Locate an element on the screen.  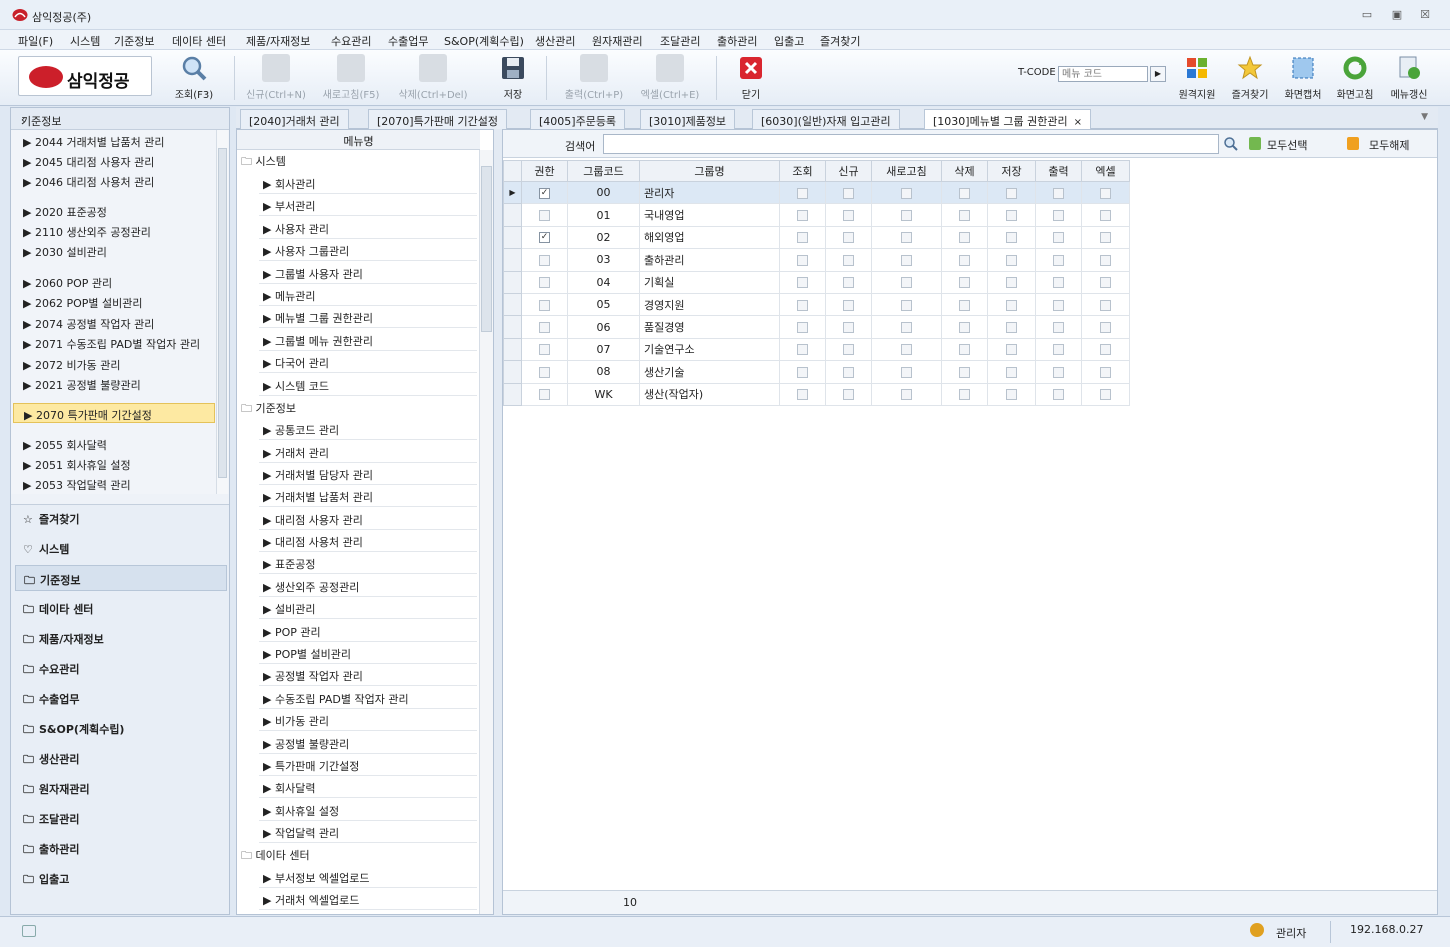
left-list-scrollbar is located at coordinates (222, 312).